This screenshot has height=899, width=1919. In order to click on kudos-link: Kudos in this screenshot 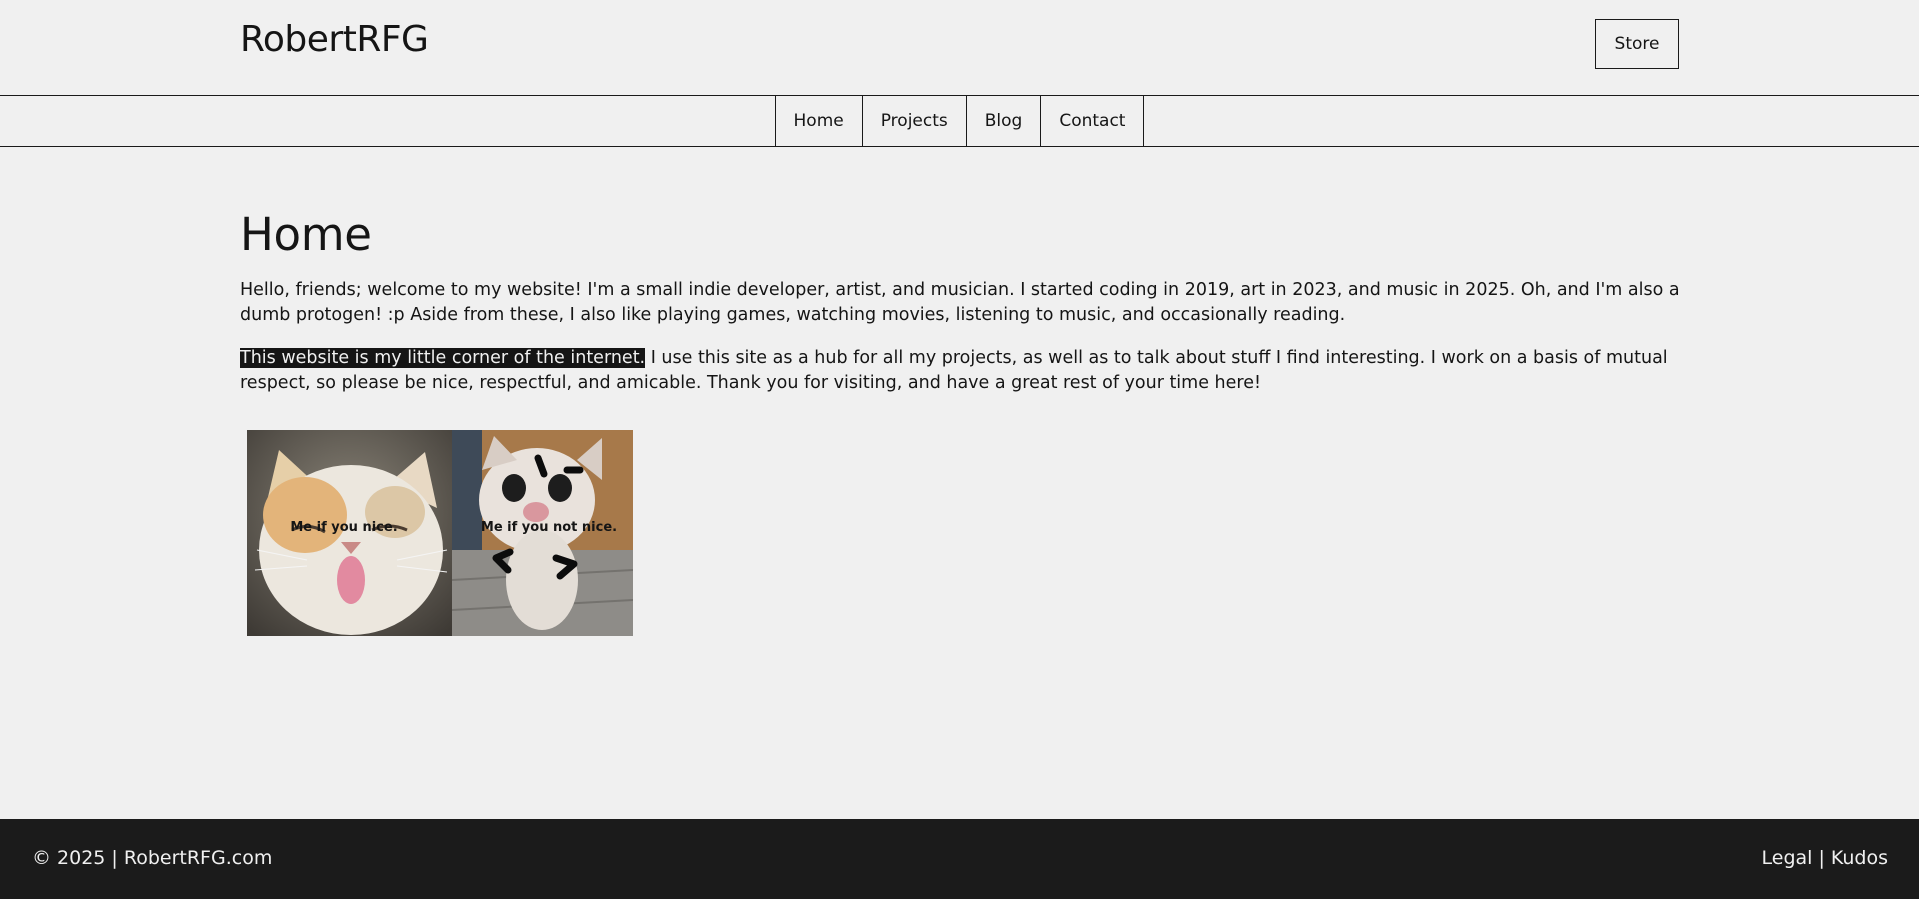, I will do `click(1859, 858)`.